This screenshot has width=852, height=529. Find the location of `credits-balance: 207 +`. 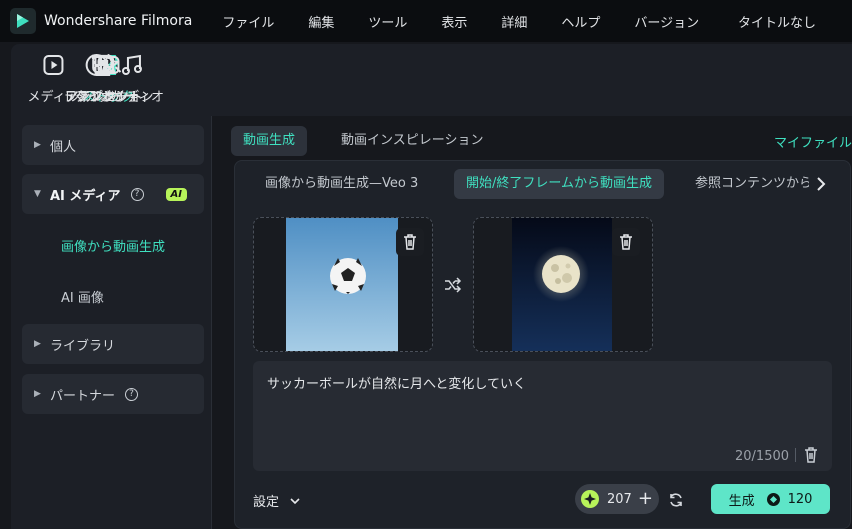

credits-balance: 207 + is located at coordinates (617, 499).